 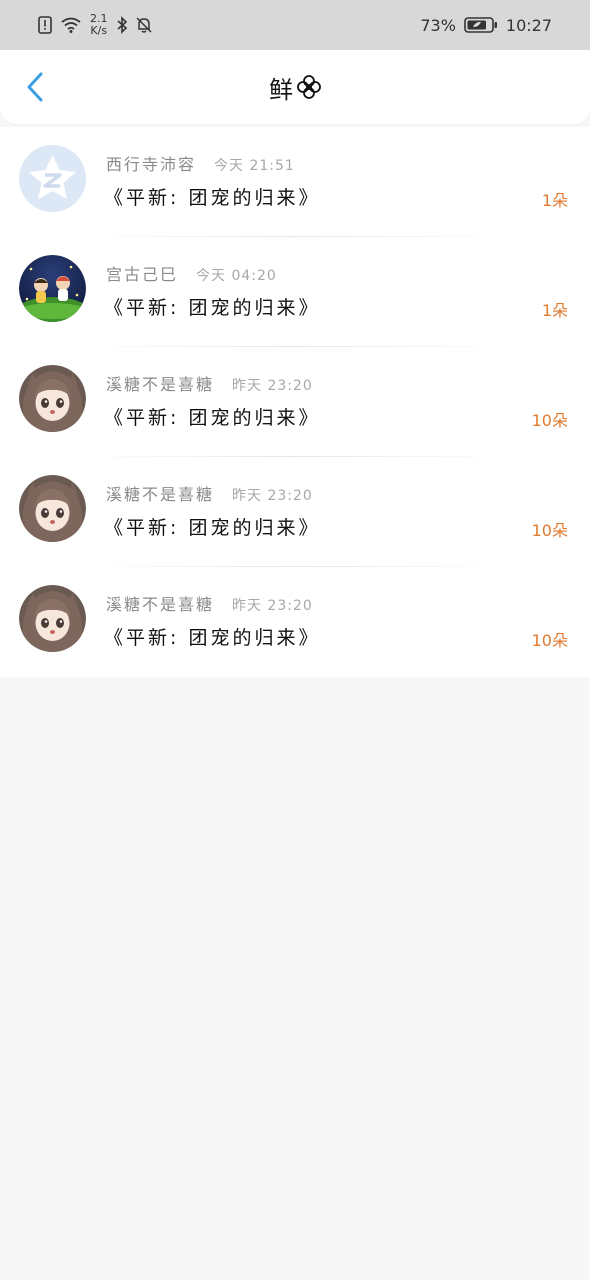 I want to click on wifi-icon, so click(x=71, y=25).